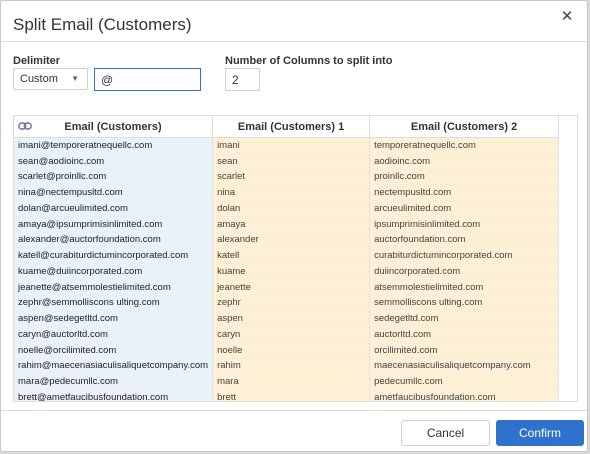 The image size is (590, 454). I want to click on cell-email: sean@aodioinc.com, so click(114, 161).